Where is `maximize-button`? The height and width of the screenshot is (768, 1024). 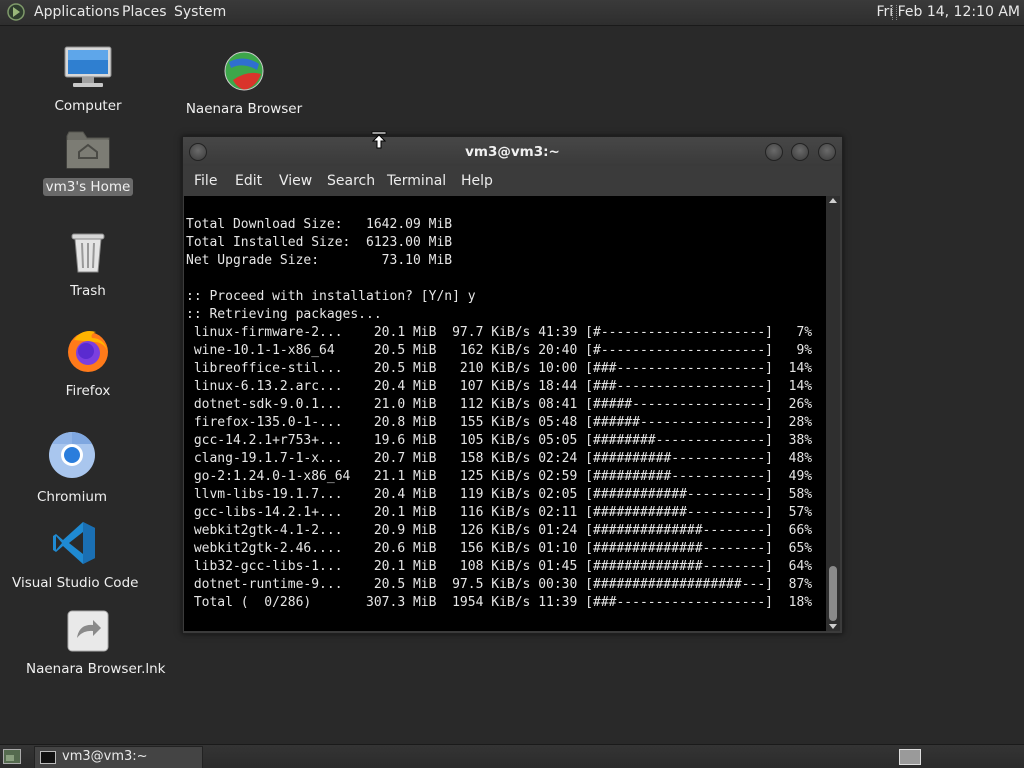 maximize-button is located at coordinates (800, 152).